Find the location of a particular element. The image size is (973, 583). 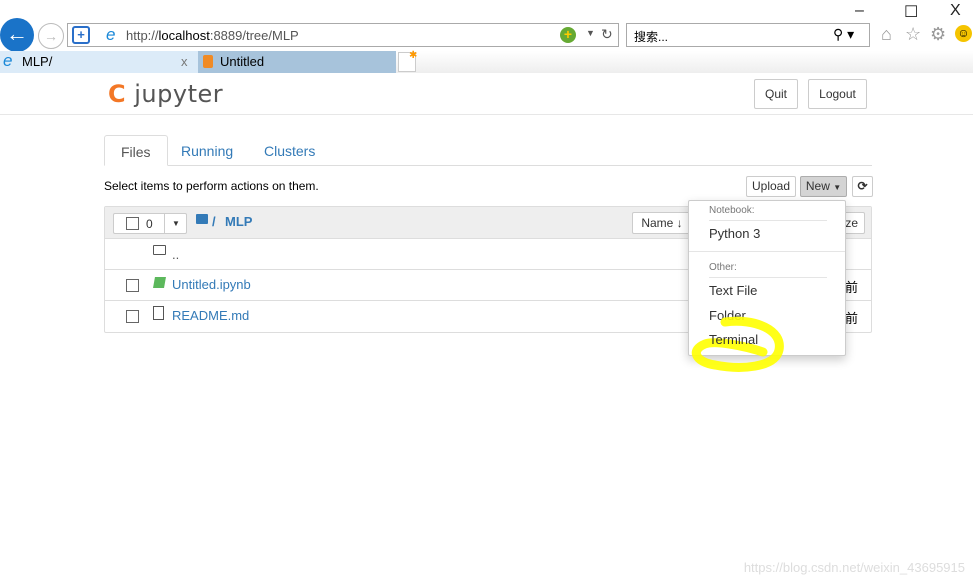

watermark: https://blog.csdn.net/weixin_43695915 is located at coordinates (854, 567).